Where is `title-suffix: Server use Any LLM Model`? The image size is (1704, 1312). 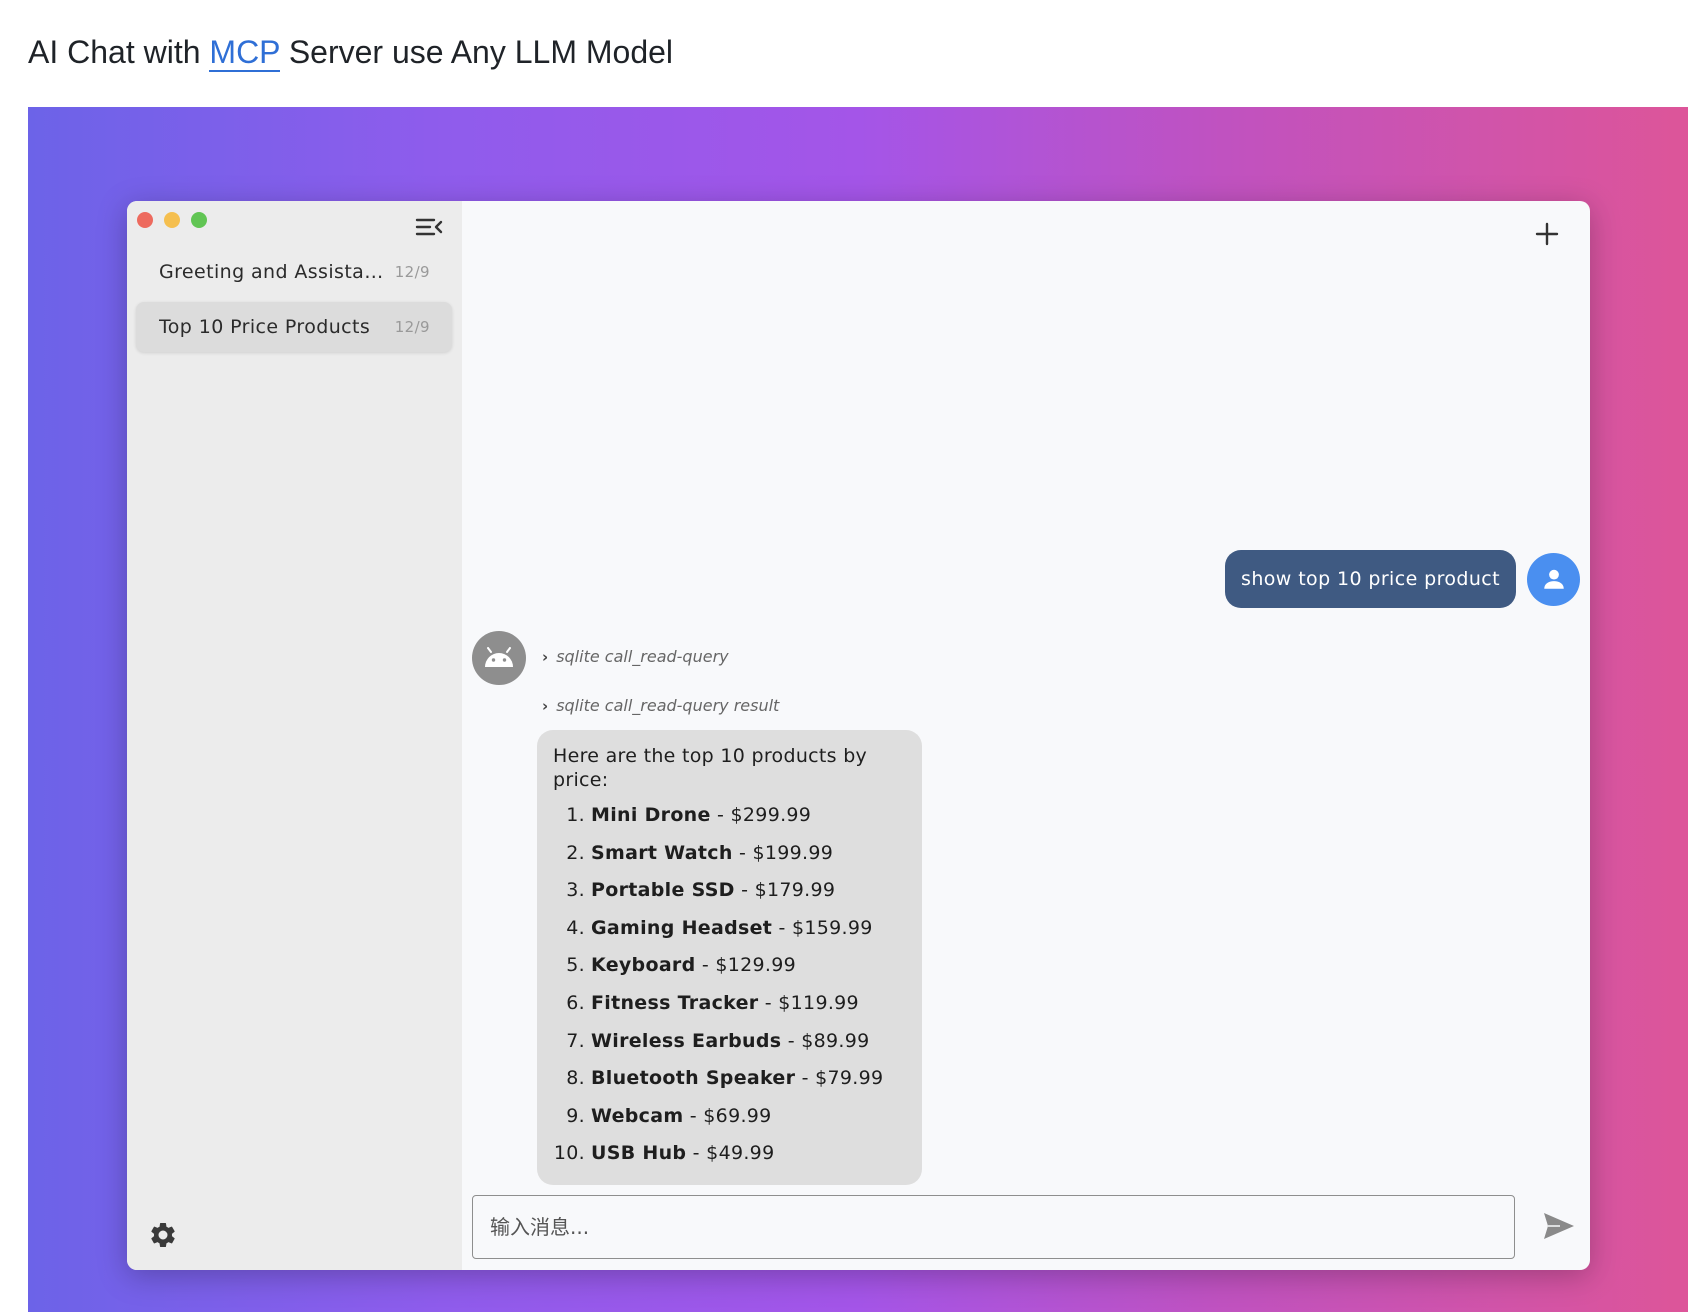 title-suffix: Server use Any LLM Model is located at coordinates (476, 52).